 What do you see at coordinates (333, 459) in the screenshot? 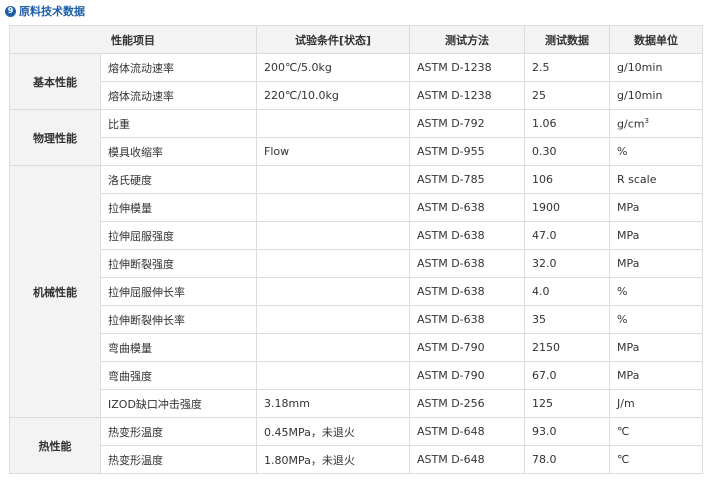
I see `test-condition-cell: 1.80MPa，未退火` at bounding box center [333, 459].